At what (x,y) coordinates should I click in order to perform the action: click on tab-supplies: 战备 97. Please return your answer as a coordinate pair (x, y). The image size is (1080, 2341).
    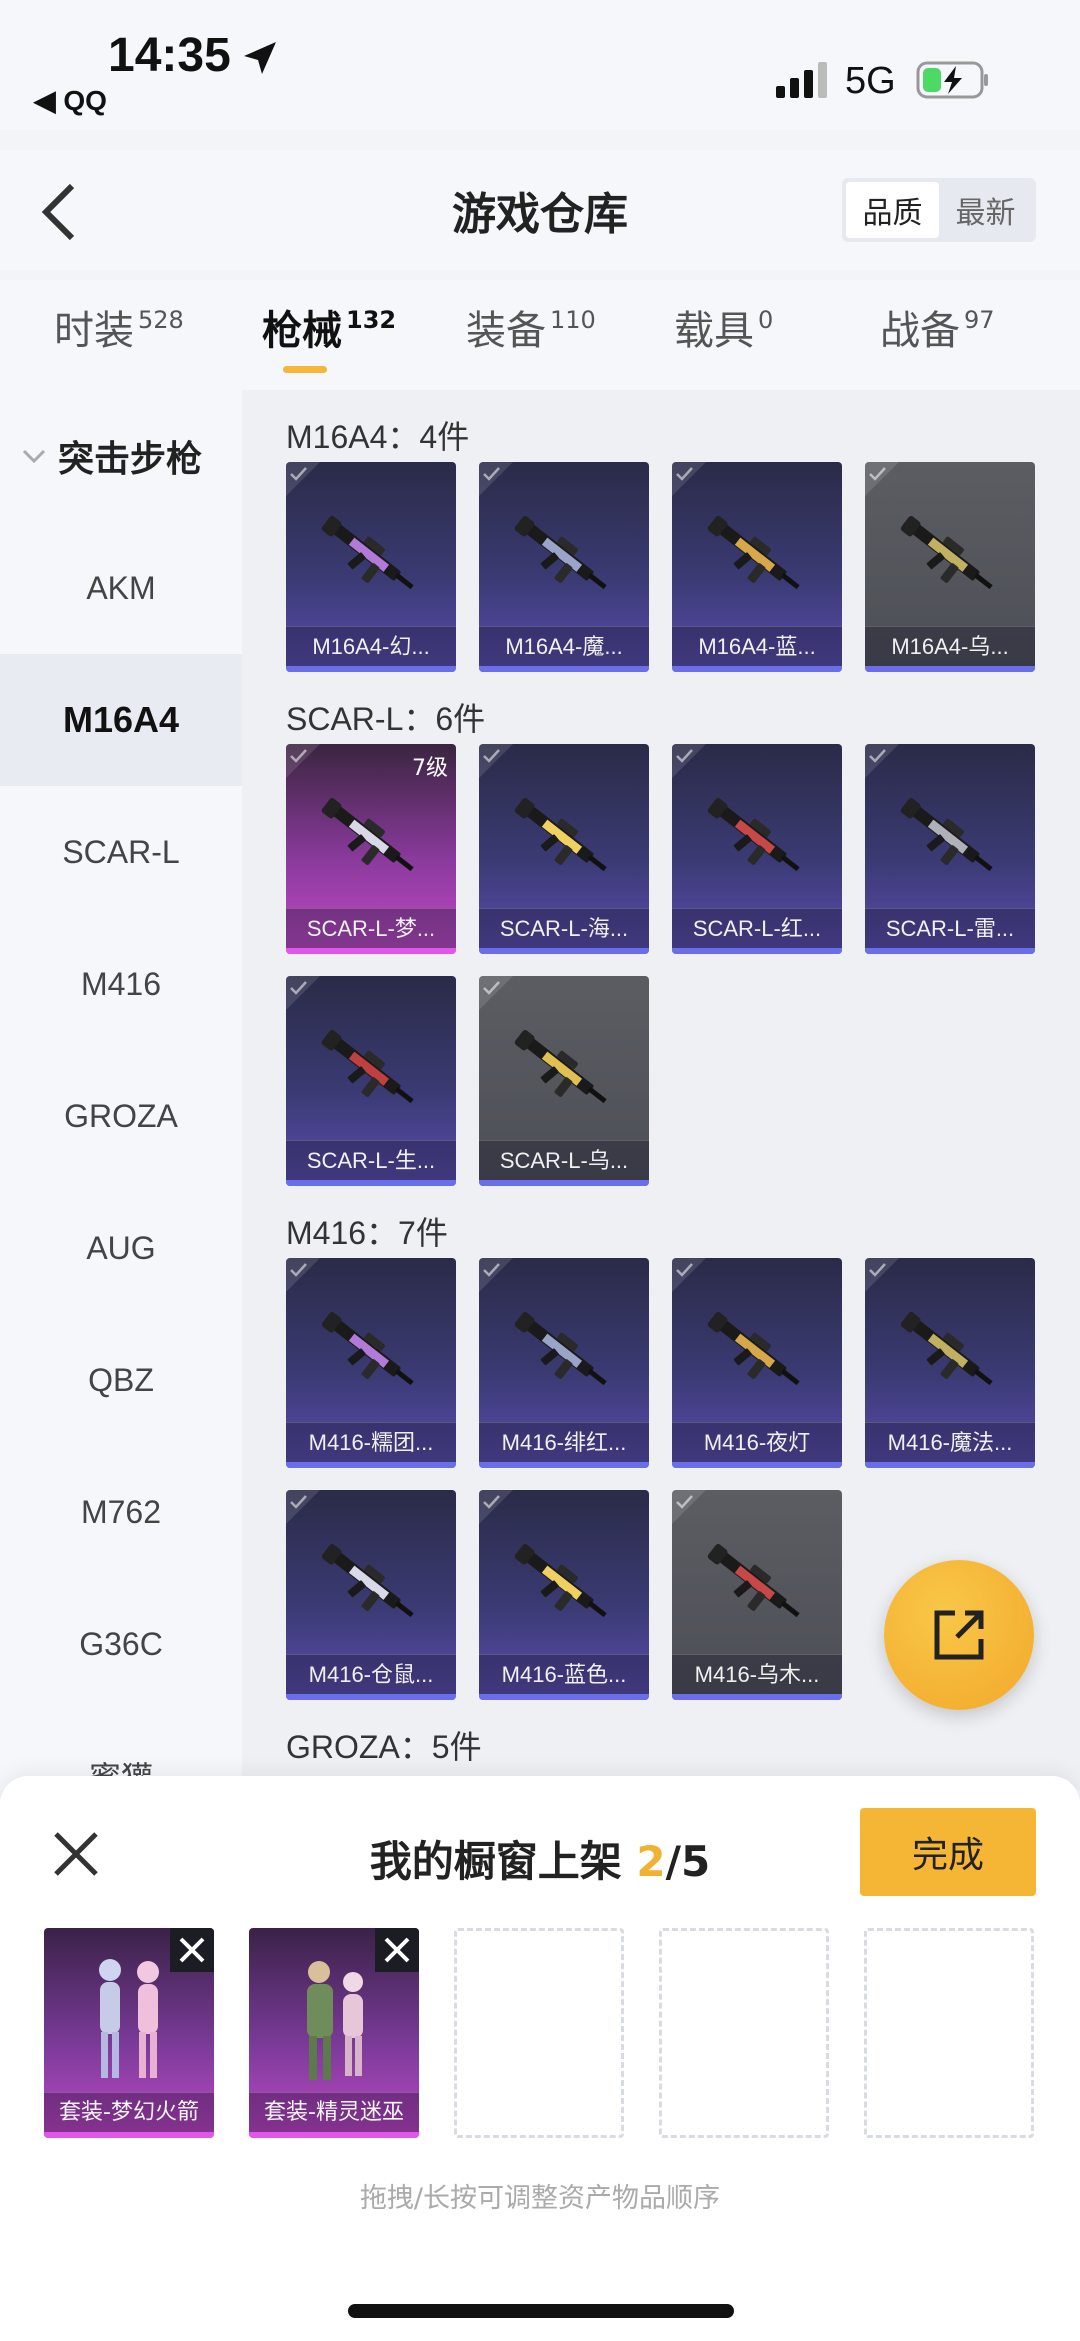
    Looking at the image, I should click on (937, 327).